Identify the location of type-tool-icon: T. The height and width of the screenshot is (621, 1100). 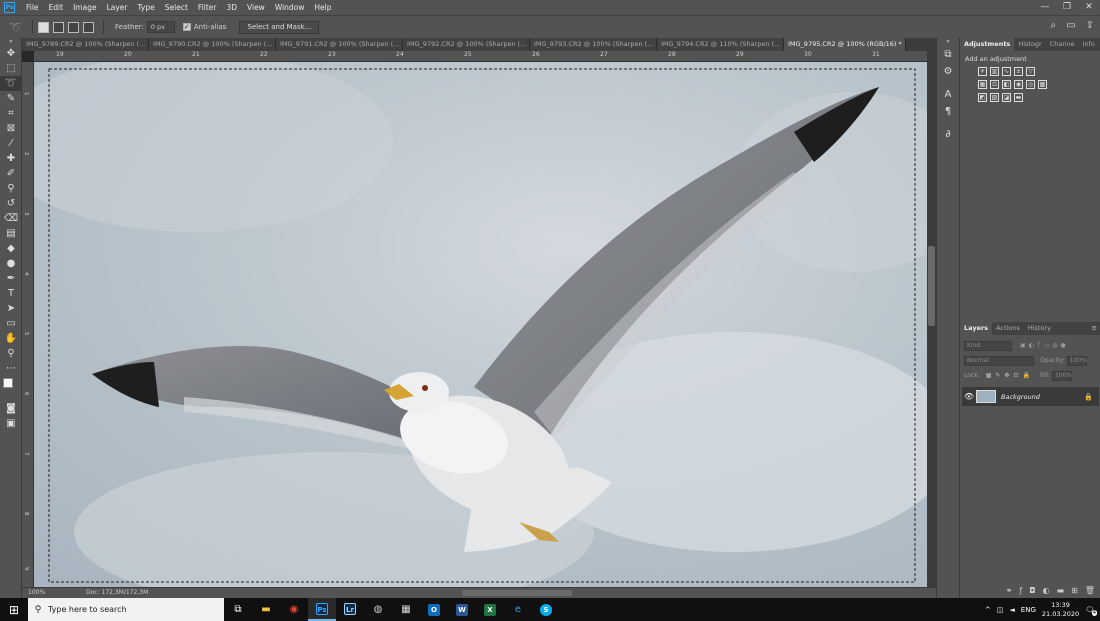
(11, 293).